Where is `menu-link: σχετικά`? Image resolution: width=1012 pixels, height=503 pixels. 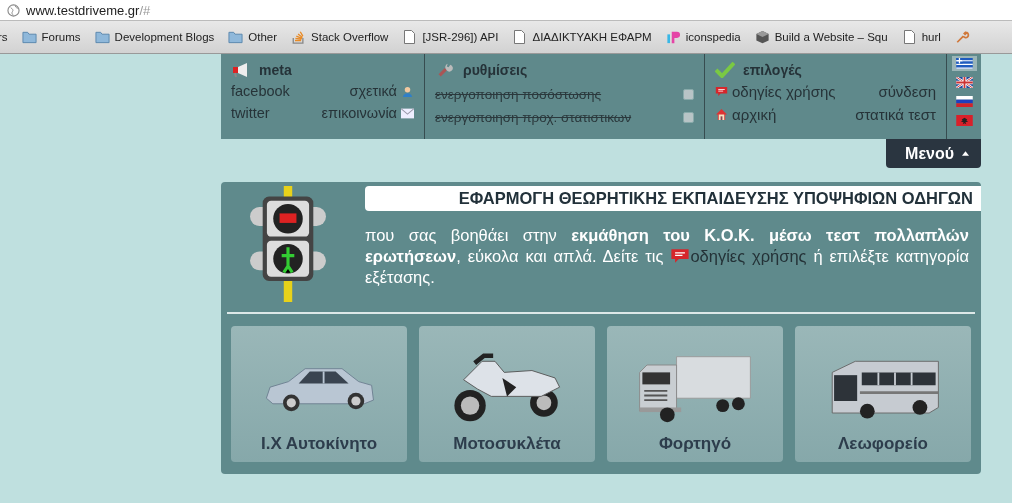 menu-link: σχετικά is located at coordinates (381, 91).